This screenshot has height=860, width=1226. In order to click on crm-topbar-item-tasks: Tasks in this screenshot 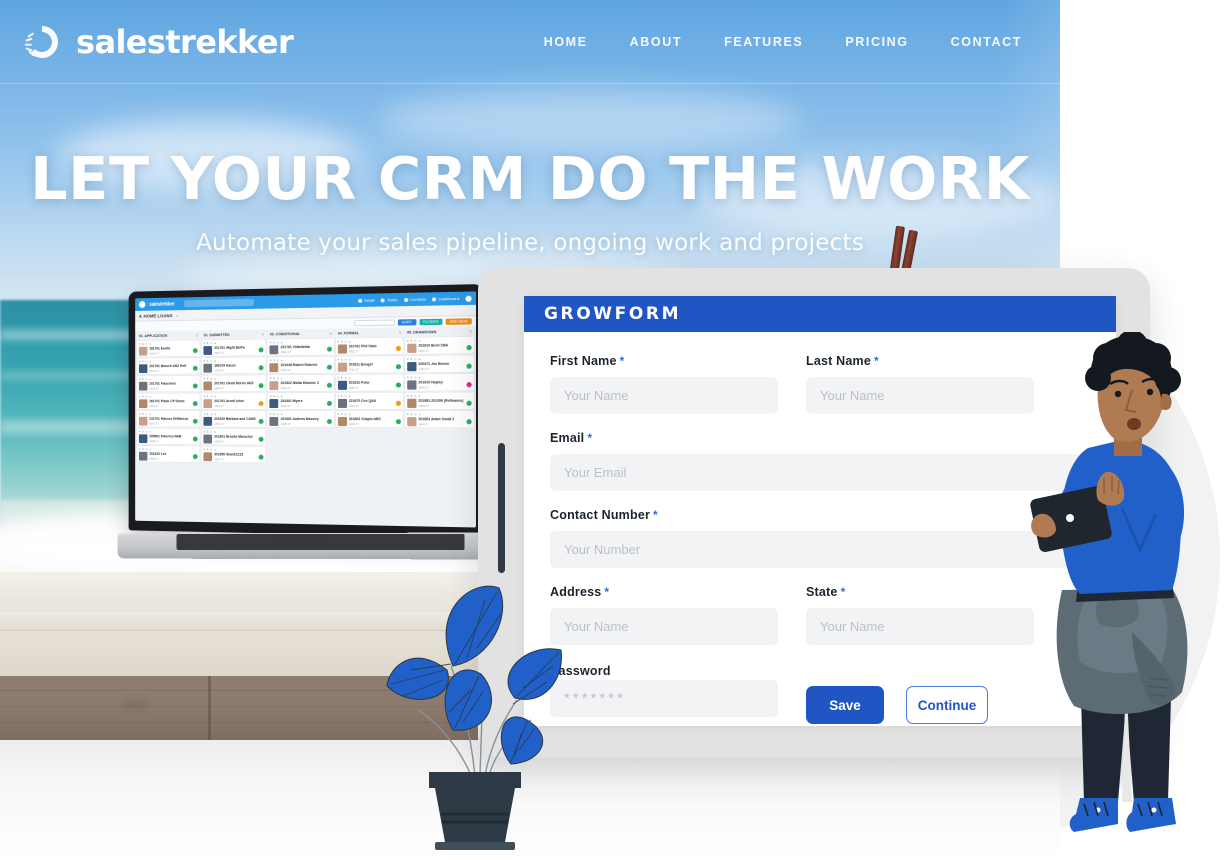, I will do `click(389, 299)`.